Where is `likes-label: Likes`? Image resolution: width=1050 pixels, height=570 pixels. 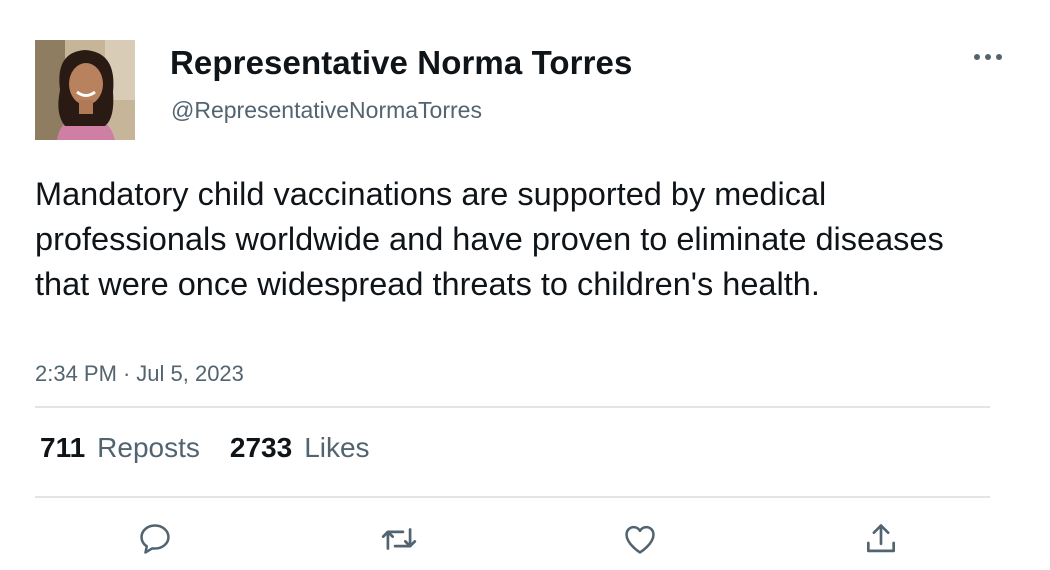
likes-label: Likes is located at coordinates (337, 447).